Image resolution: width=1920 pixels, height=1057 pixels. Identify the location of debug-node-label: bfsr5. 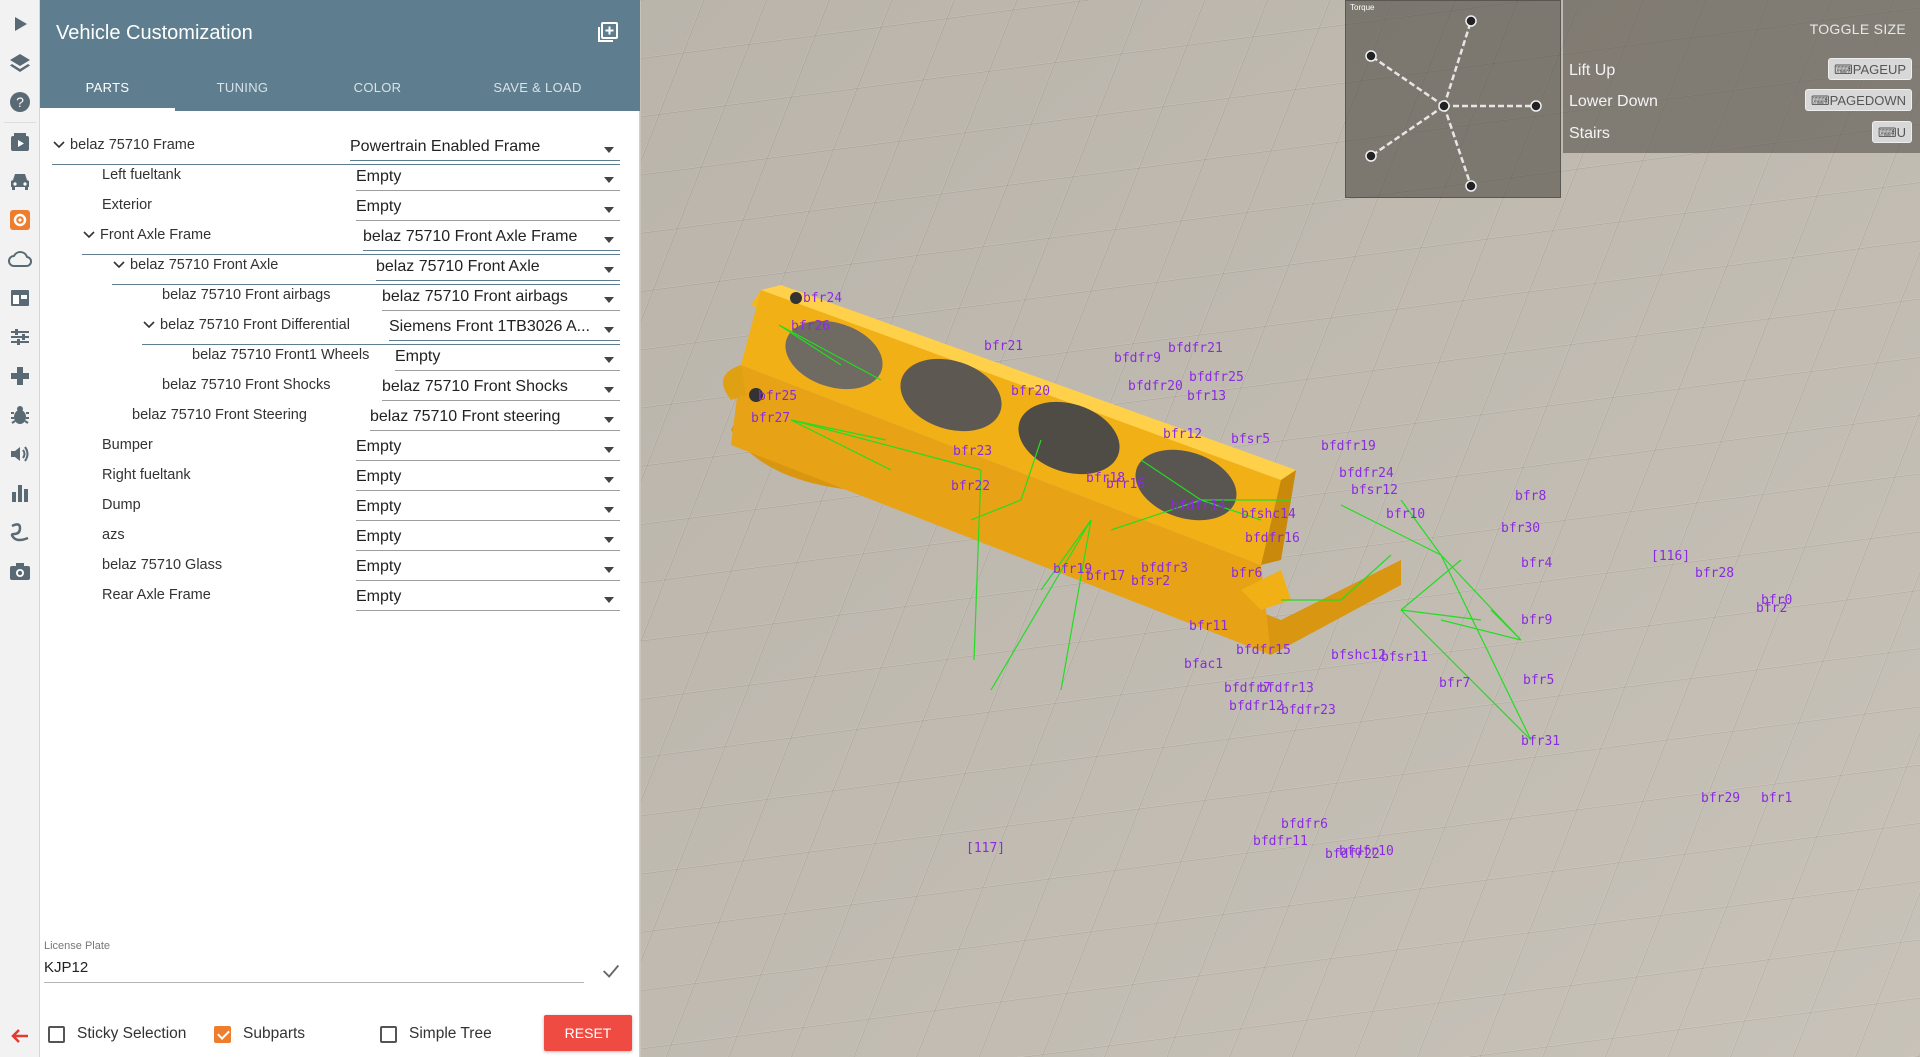
(1250, 439).